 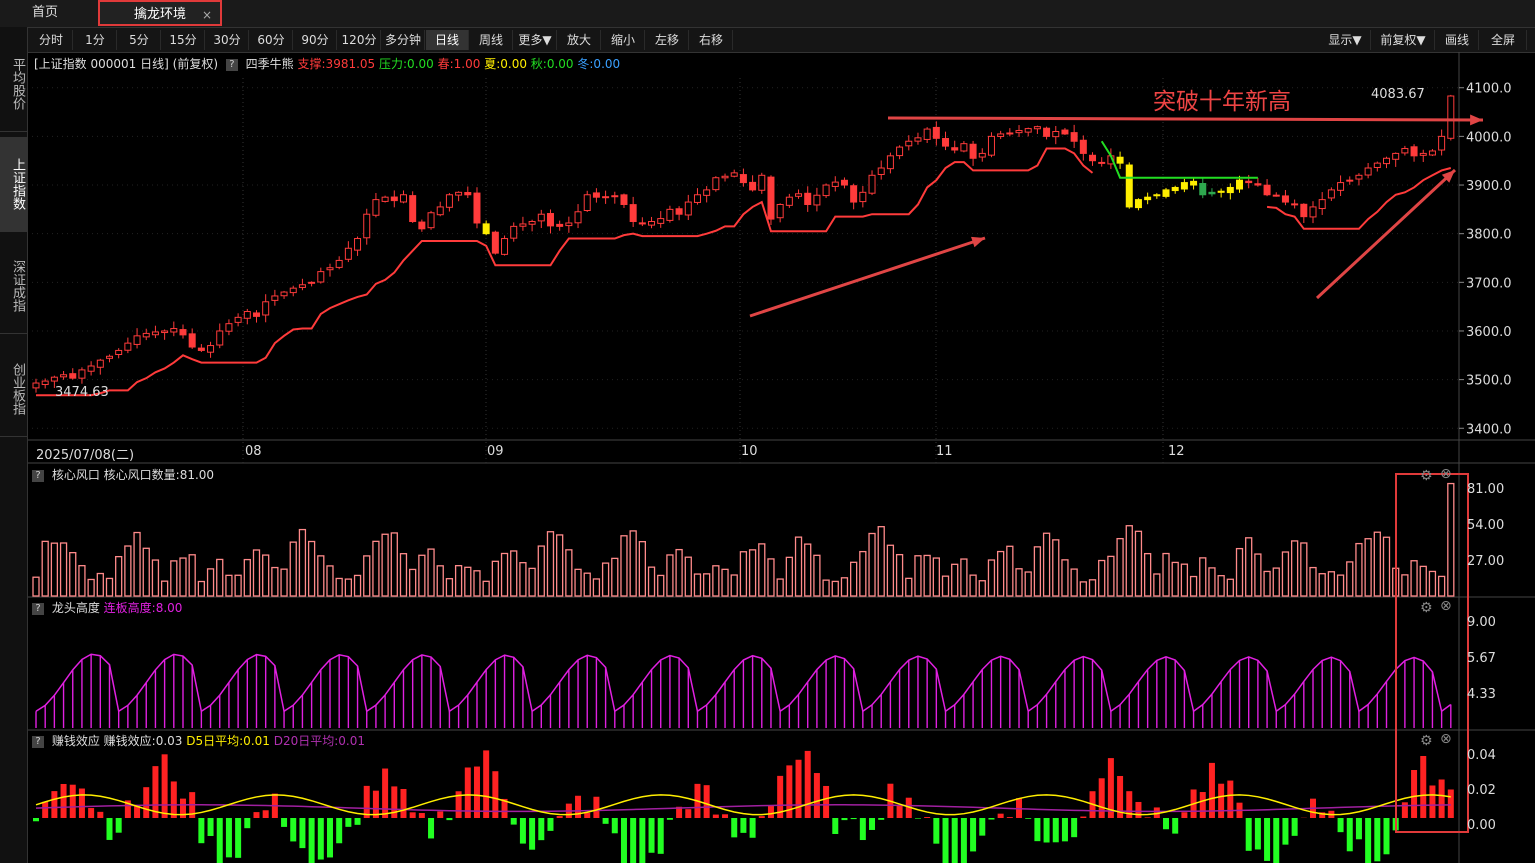 What do you see at coordinates (978, 242) in the screenshot?
I see `trend-arrow-head` at bounding box center [978, 242].